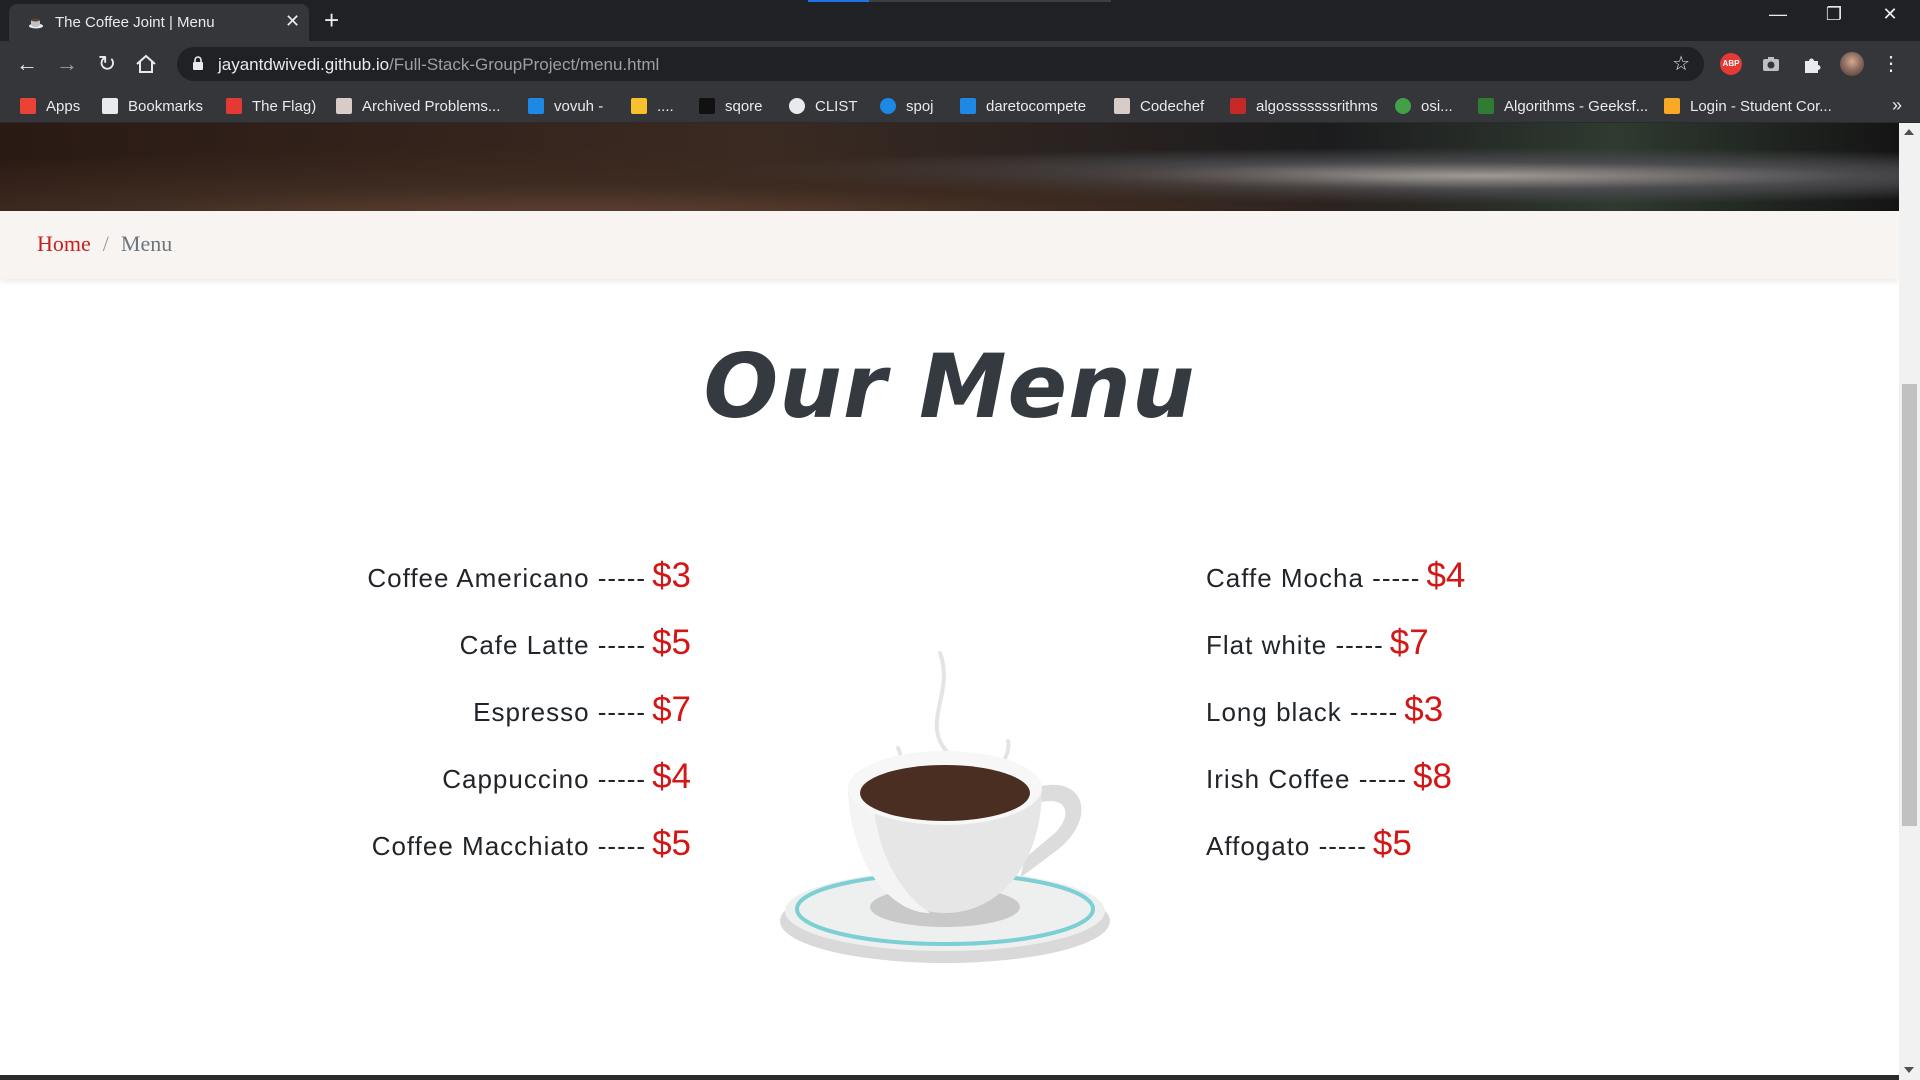  Describe the element at coordinates (152, 106) in the screenshot. I see `bookmark-item: Bookmarks` at that location.